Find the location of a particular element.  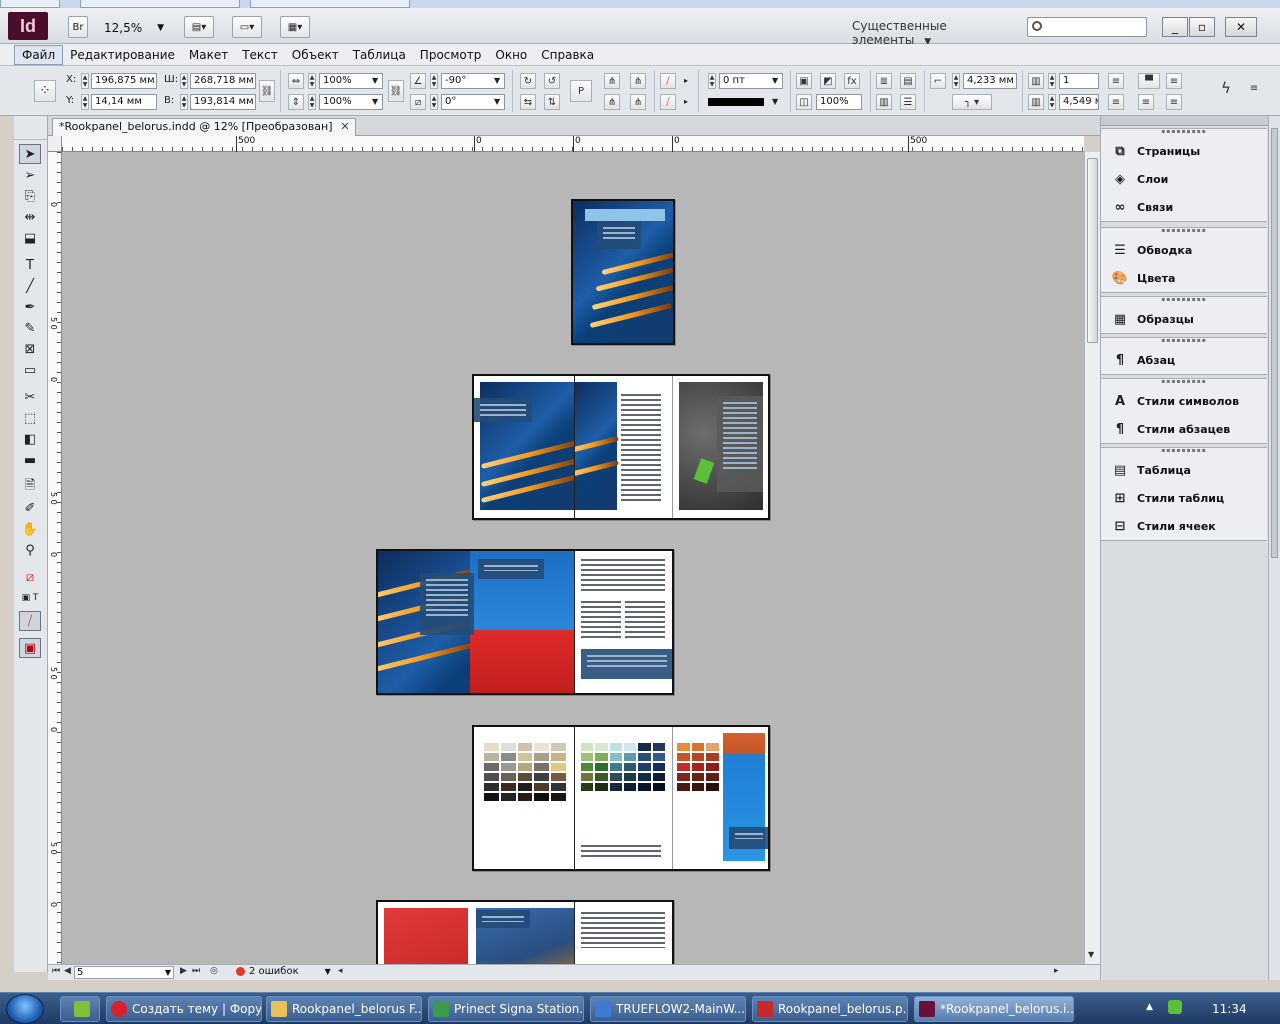

scroll-down-icon: ▼ is located at coordinates (1091, 954).